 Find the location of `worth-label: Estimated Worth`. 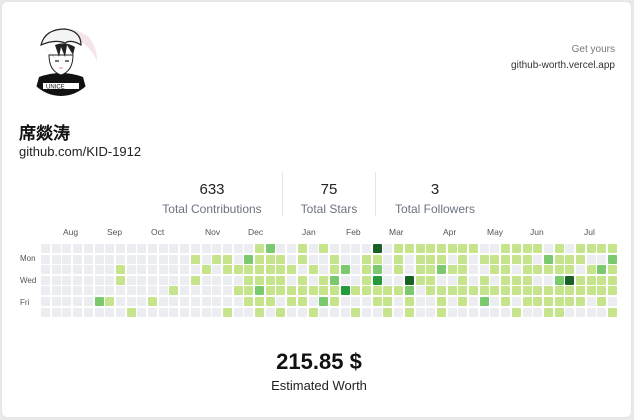

worth-label: Estimated Worth is located at coordinates (319, 385).